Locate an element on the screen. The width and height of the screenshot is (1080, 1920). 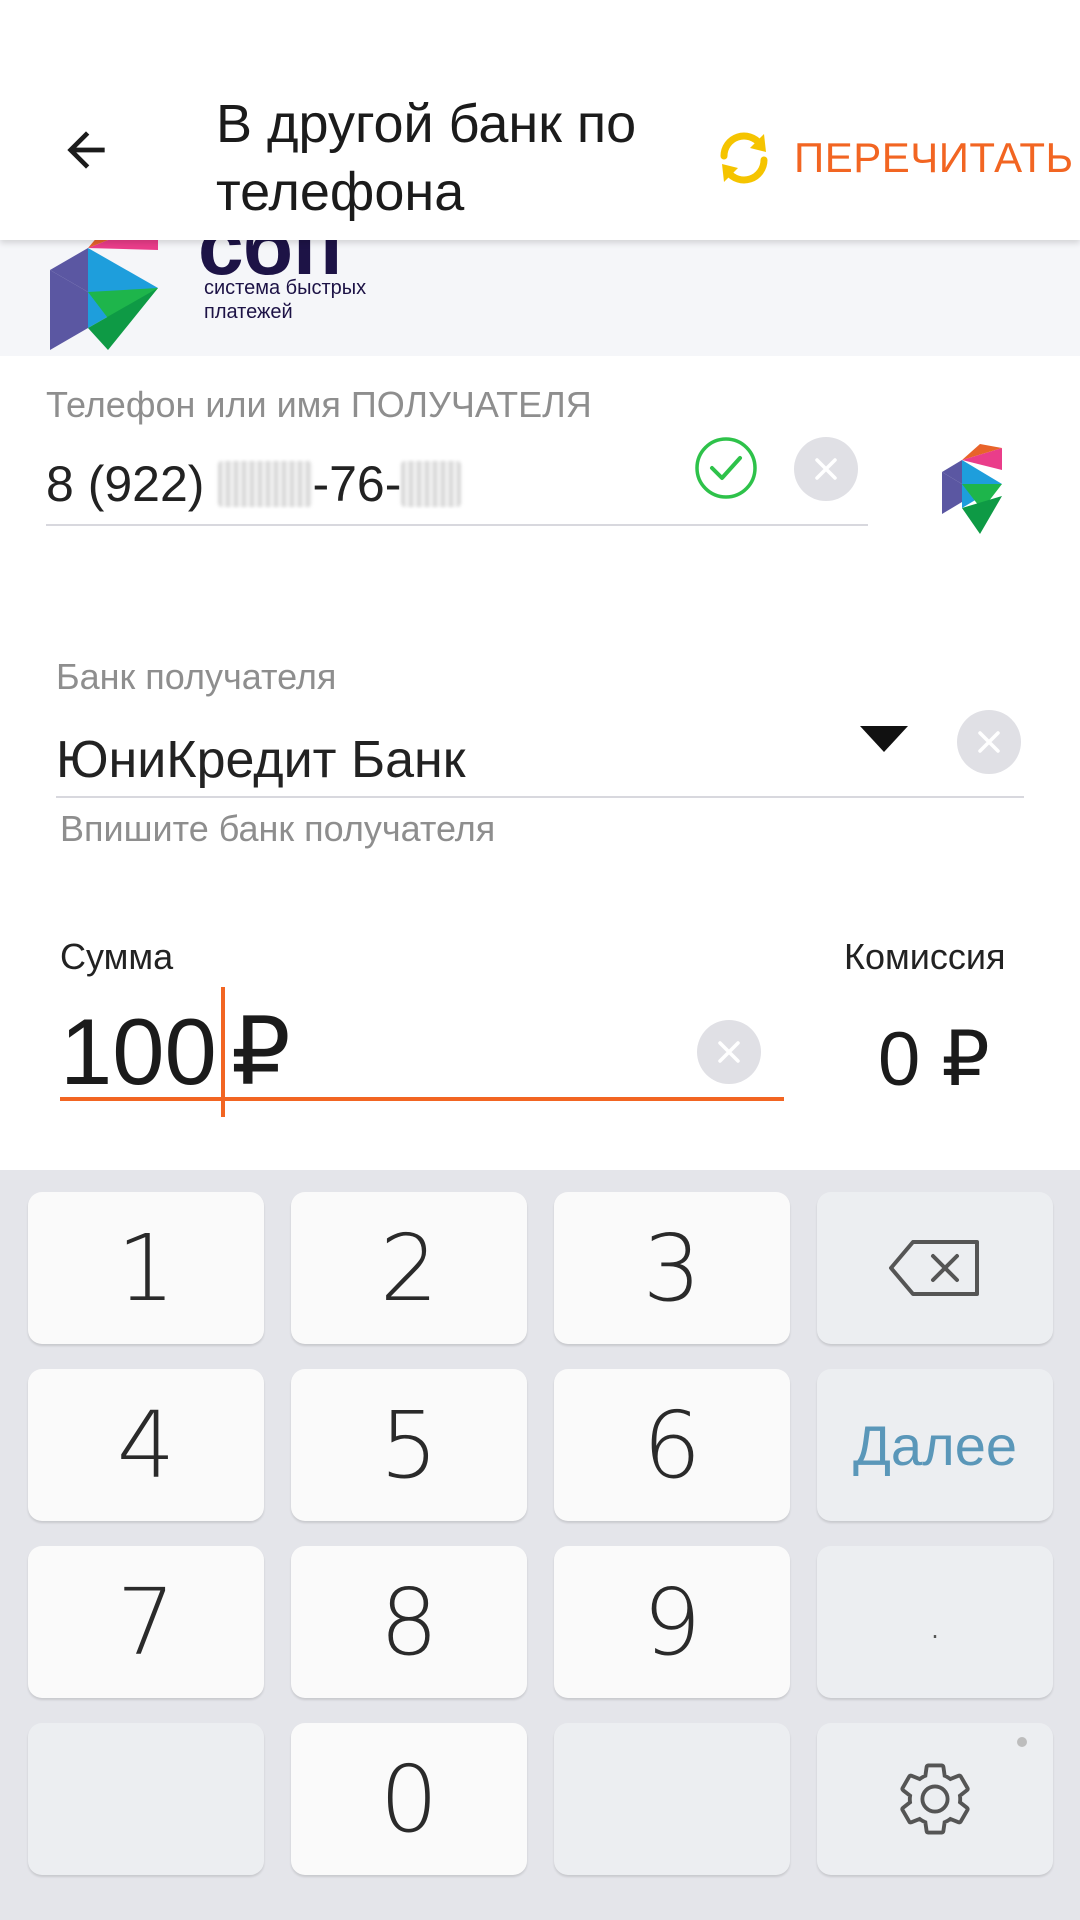
amount-underline is located at coordinates (422, 1099).